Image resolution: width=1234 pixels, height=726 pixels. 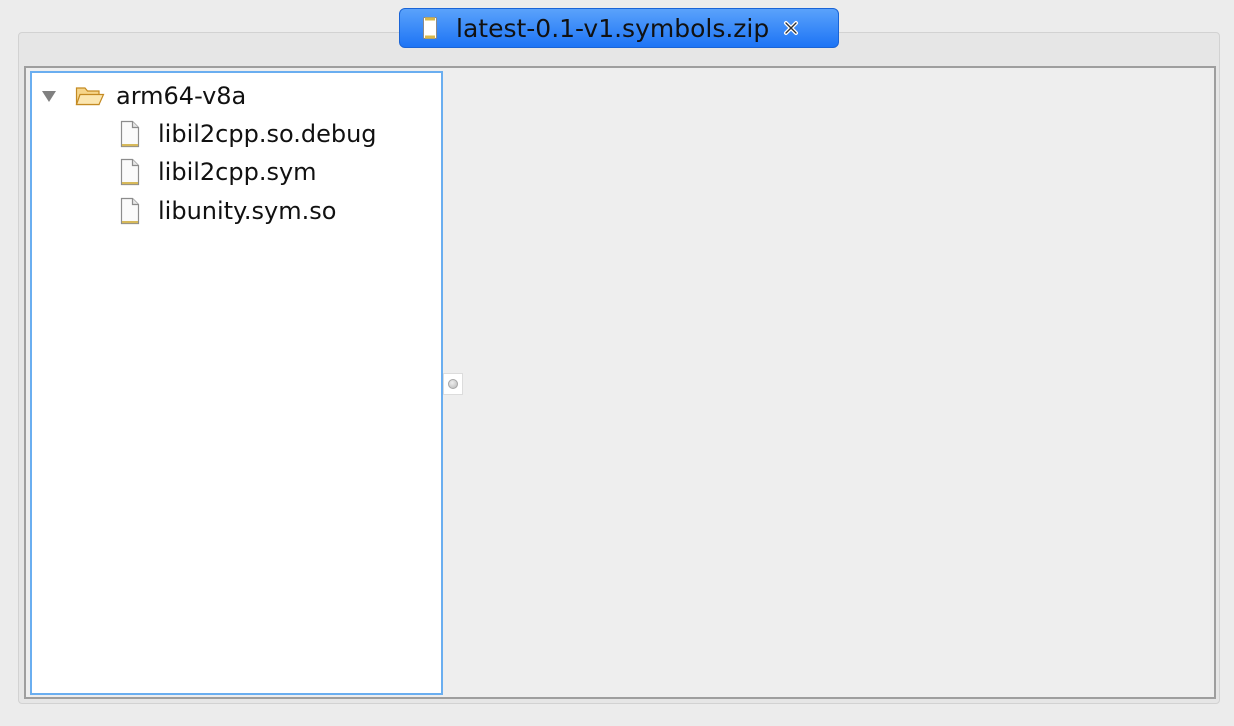 I want to click on tree-item-label: libil2cpp.so.debug, so click(x=267, y=134).